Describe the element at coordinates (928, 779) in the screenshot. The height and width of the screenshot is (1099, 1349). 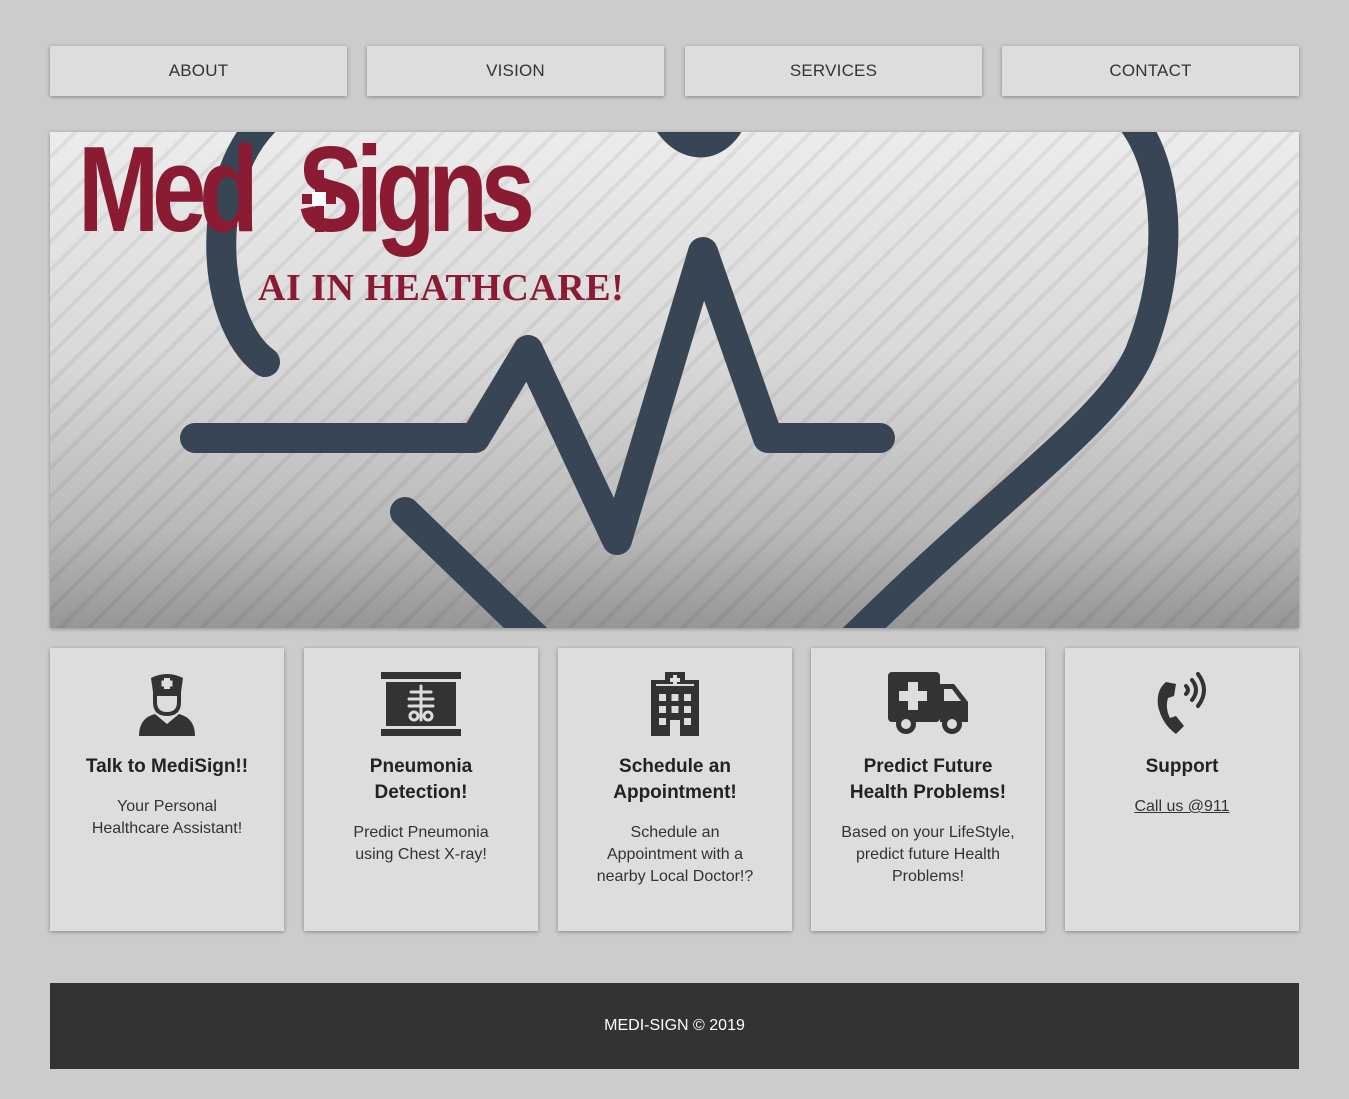
I see `card-title: Predict Future Health Problems!` at that location.